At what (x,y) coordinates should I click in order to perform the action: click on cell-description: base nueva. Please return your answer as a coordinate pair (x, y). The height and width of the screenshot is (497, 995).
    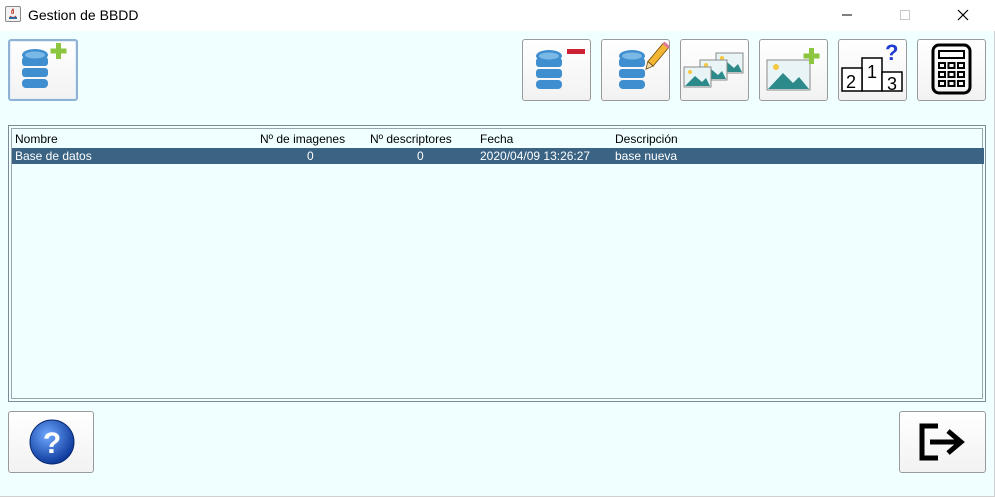
    Looking at the image, I should click on (646, 156).